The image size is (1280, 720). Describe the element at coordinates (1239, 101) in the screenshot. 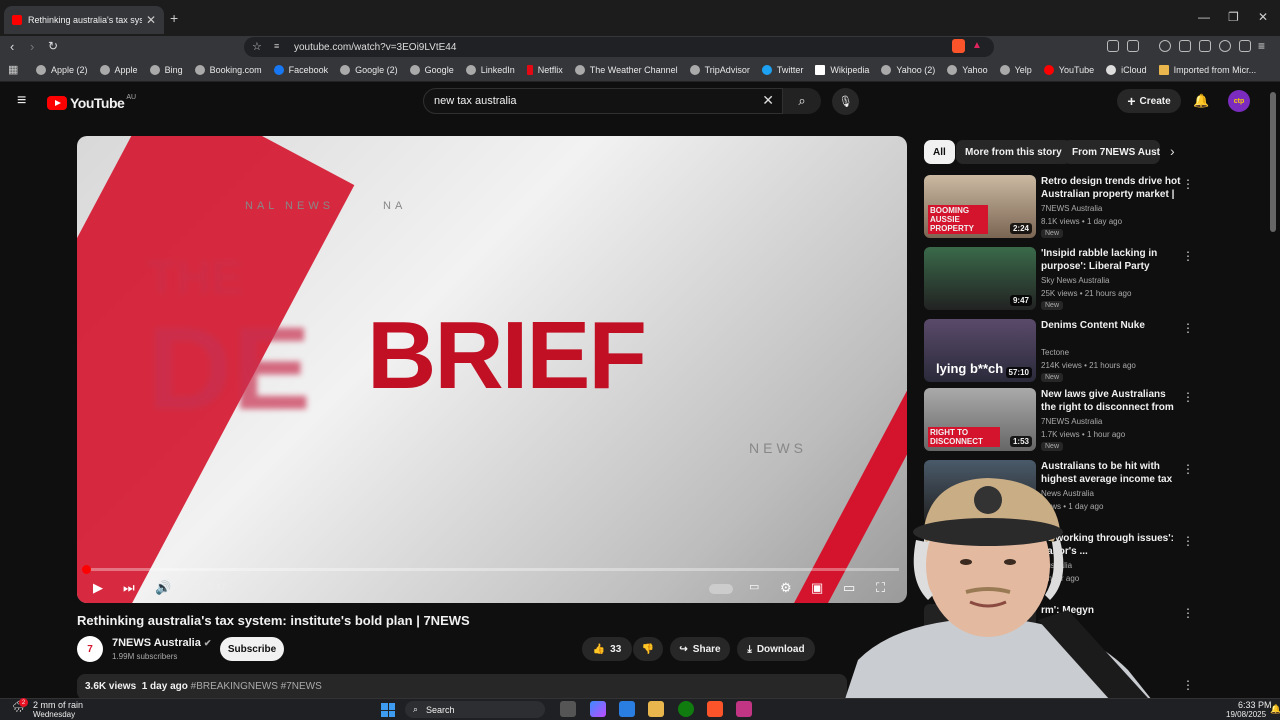

I see `account-avatar: ctp` at that location.